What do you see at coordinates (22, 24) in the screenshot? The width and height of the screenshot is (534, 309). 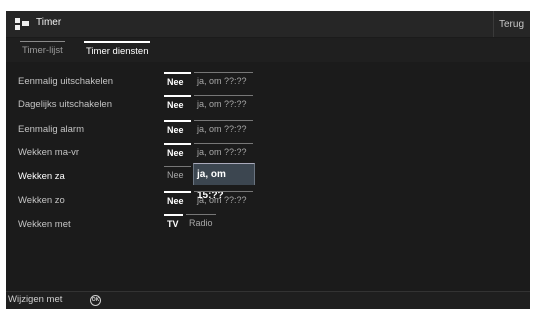 I see `timer-app-icon` at bounding box center [22, 24].